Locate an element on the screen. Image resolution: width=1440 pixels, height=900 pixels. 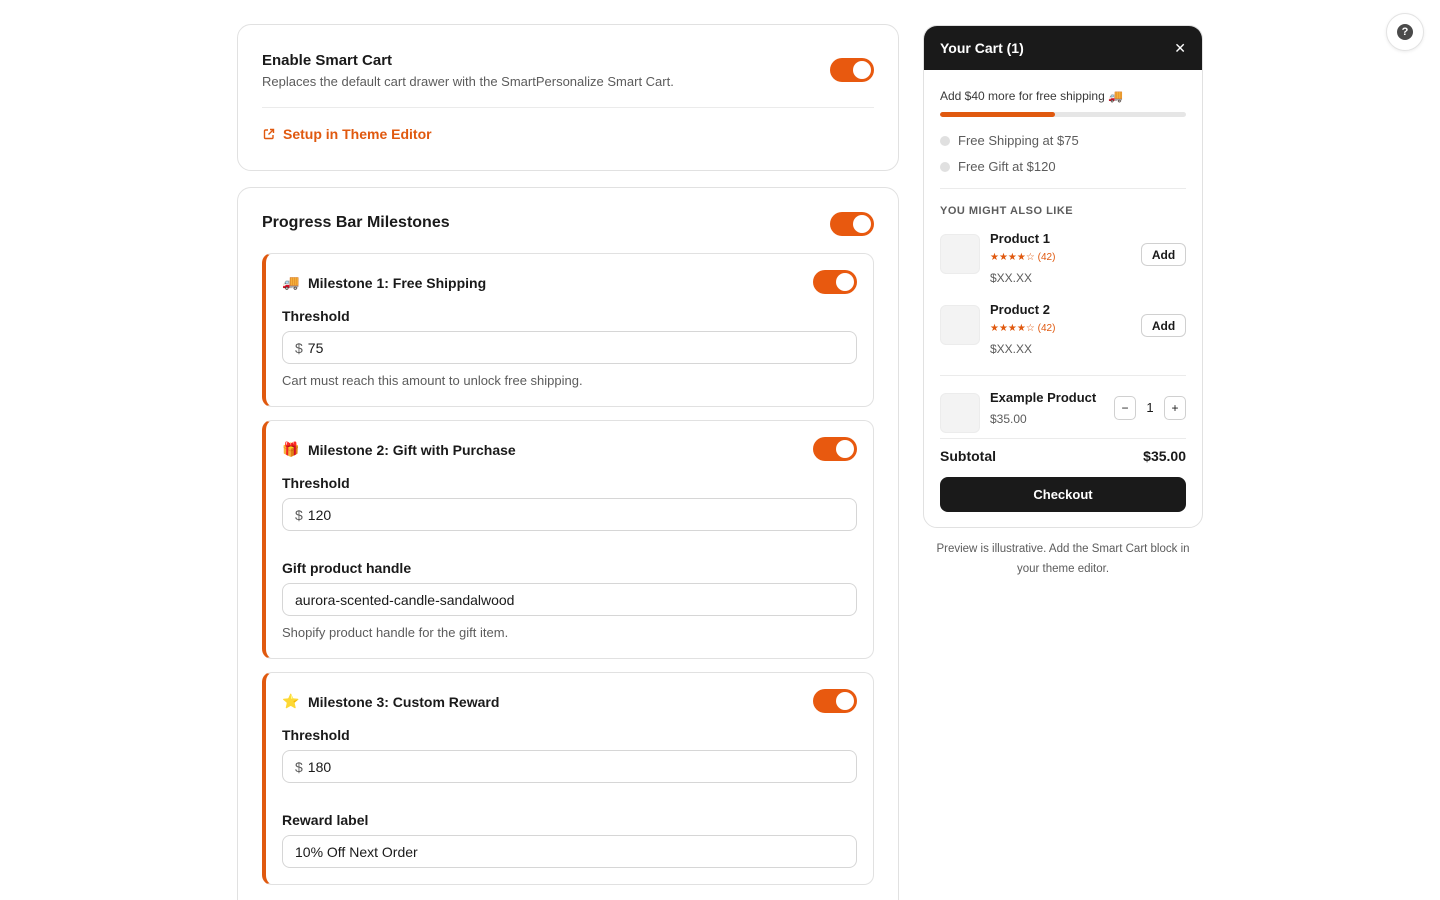
cart-milestone-row: Free Gift at $120 is located at coordinates (998, 166).